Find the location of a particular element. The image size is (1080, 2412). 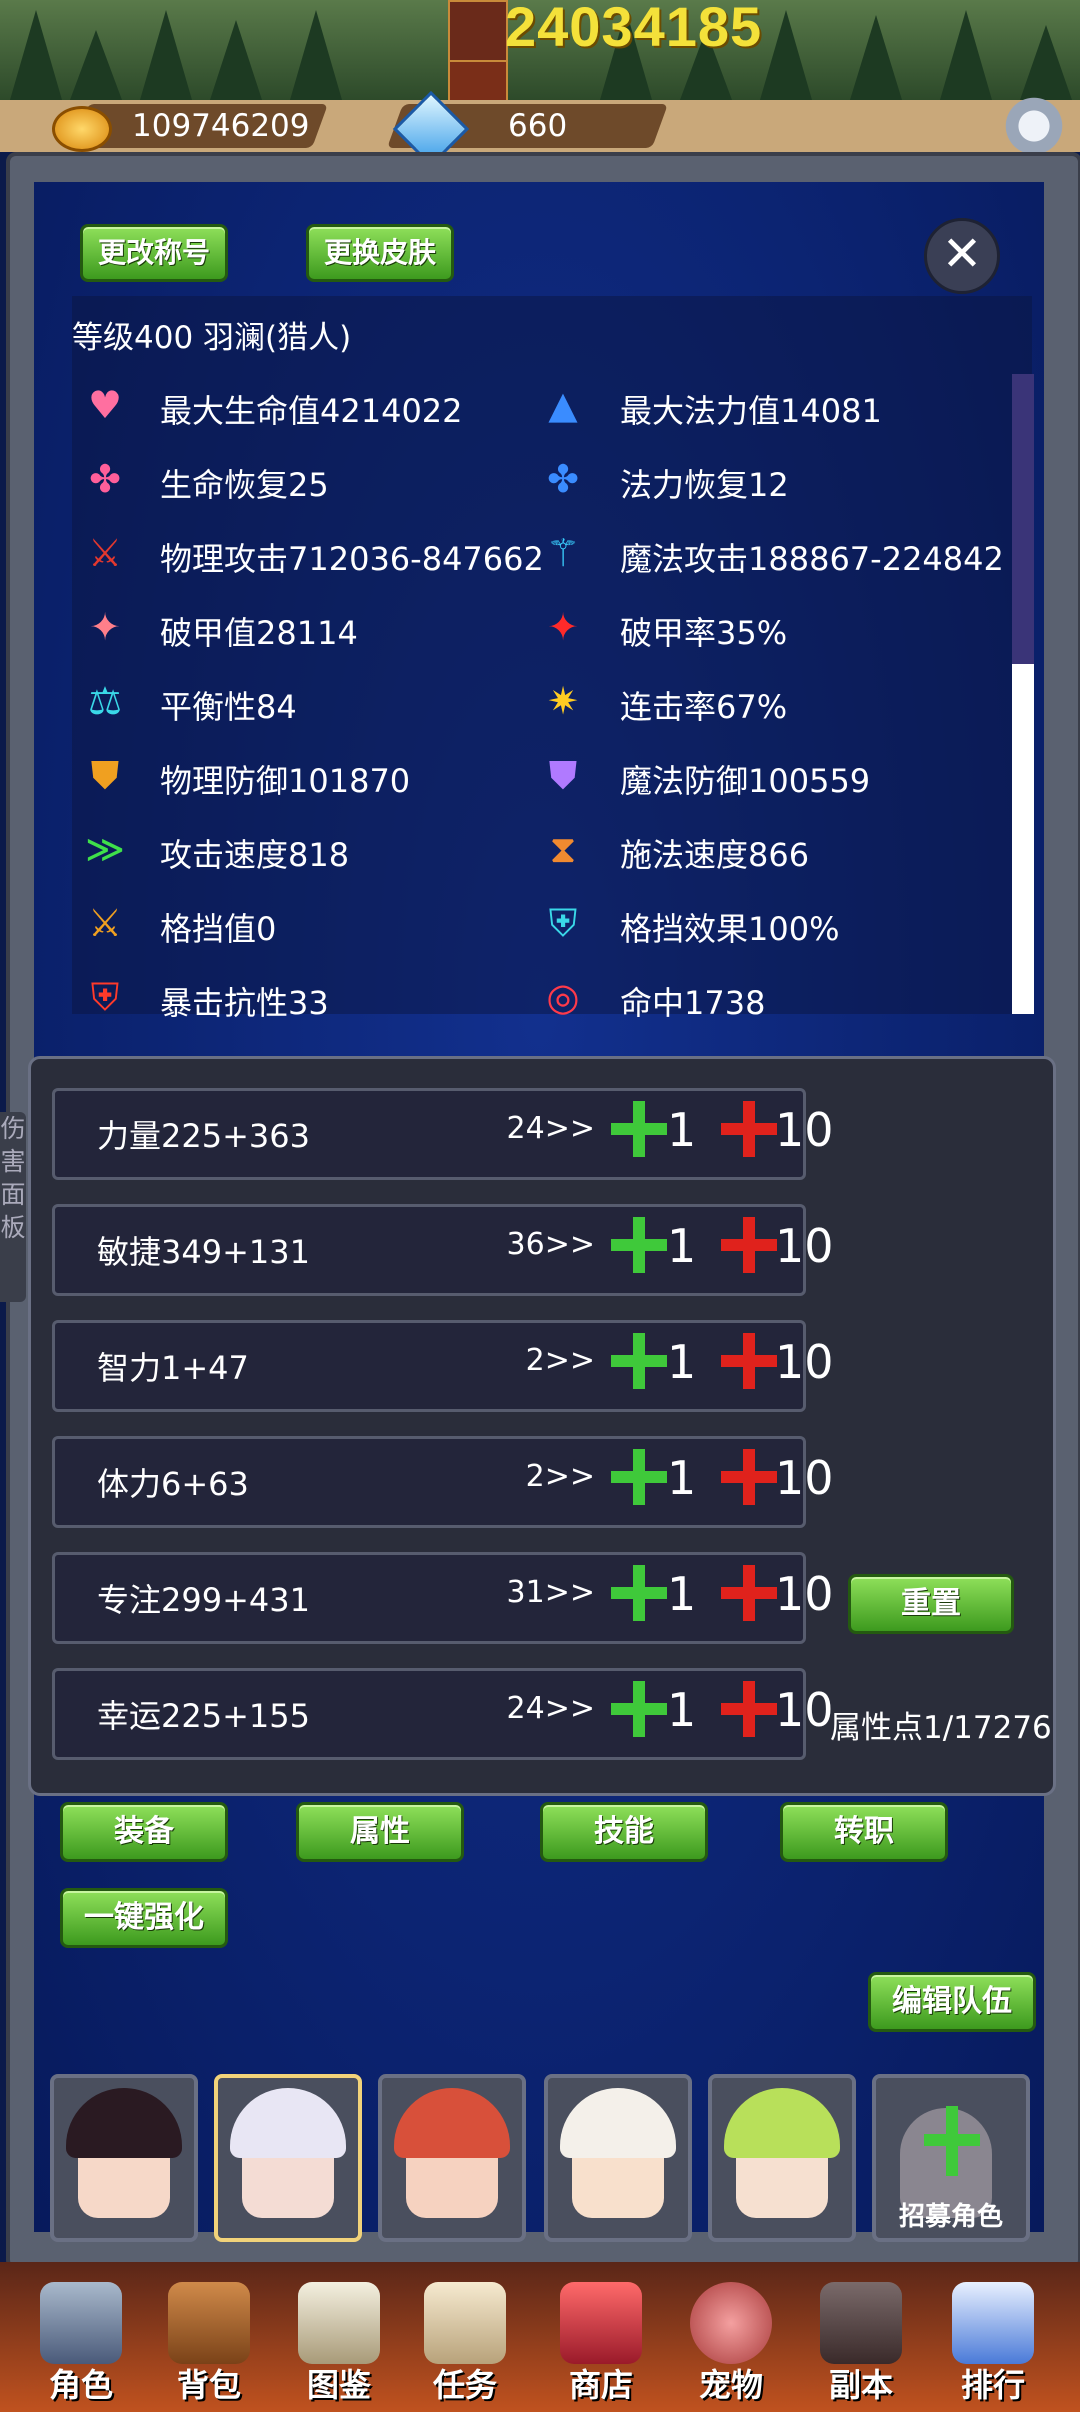

stats-scrollbar-thumb is located at coordinates (1023, 839).